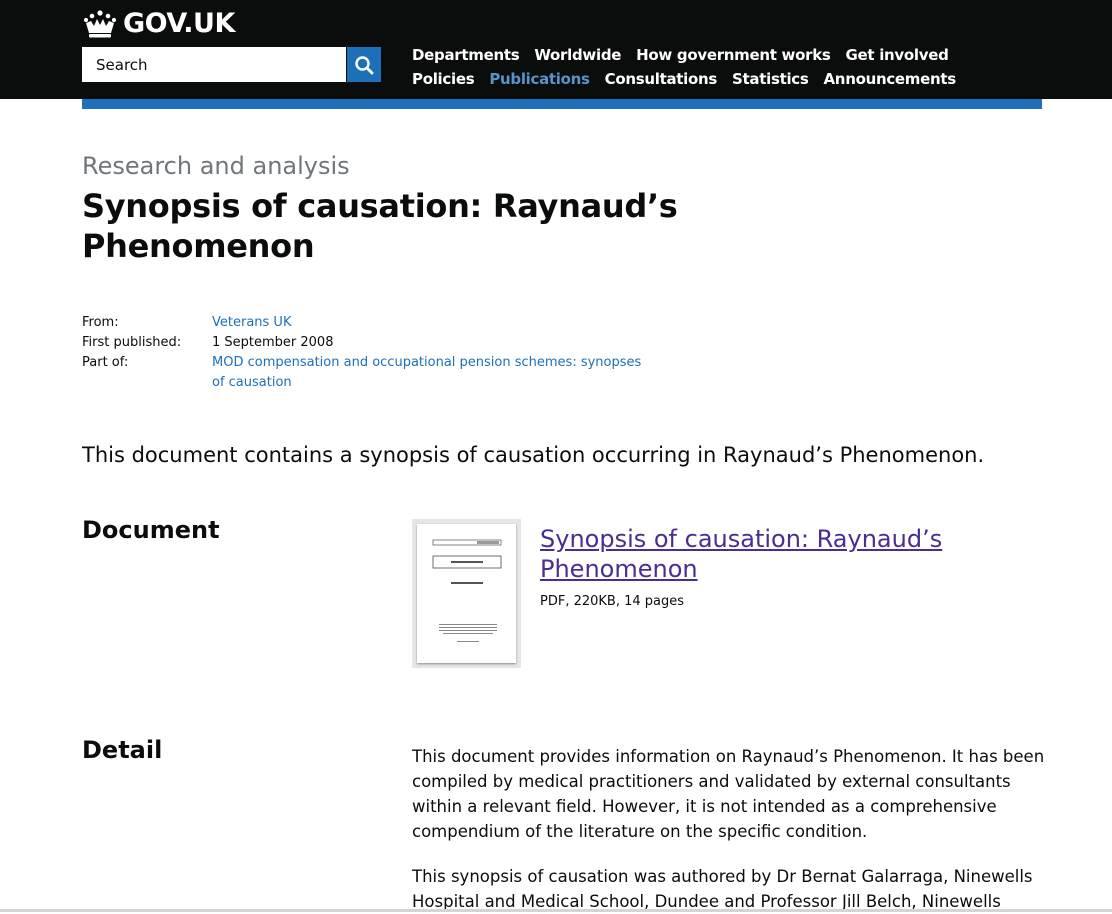 The image size is (1112, 914). What do you see at coordinates (467, 590) in the screenshot?
I see `document-preview-icon` at bounding box center [467, 590].